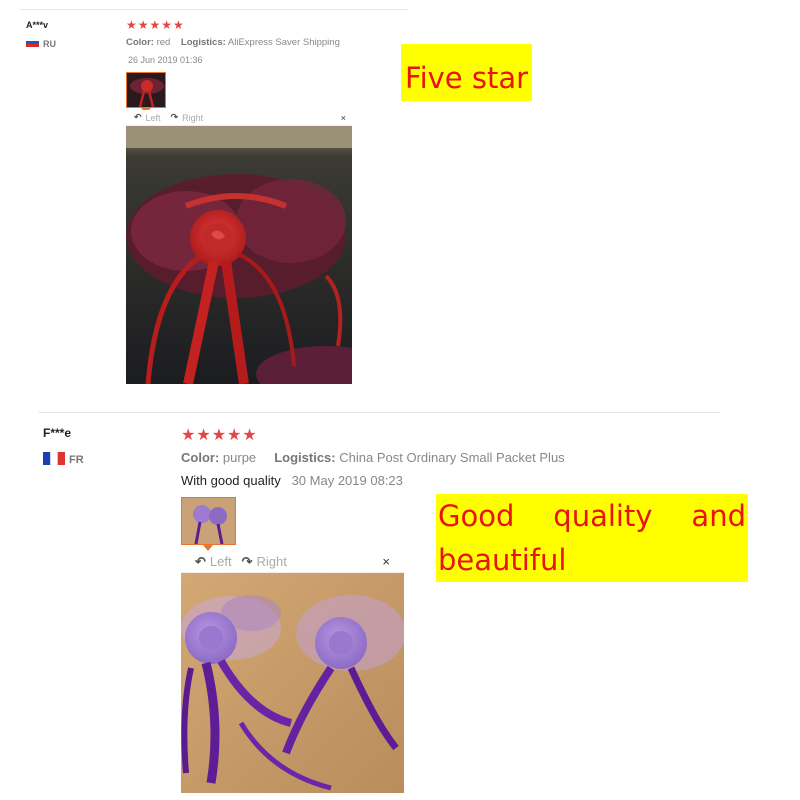 The width and height of the screenshot is (800, 800). Describe the element at coordinates (57, 433) in the screenshot. I see `reviewer-name: F***e` at that location.